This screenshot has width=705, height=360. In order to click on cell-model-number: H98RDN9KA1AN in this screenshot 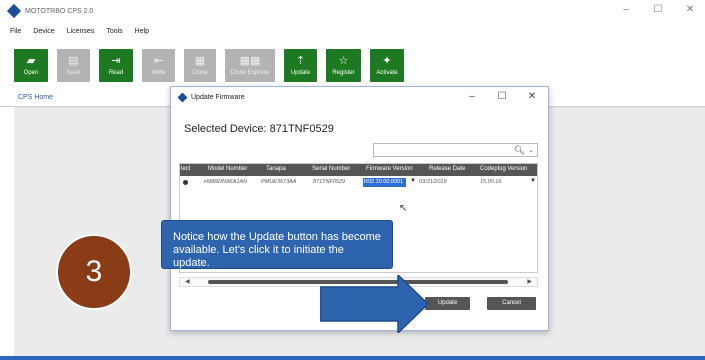, I will do `click(226, 182)`.